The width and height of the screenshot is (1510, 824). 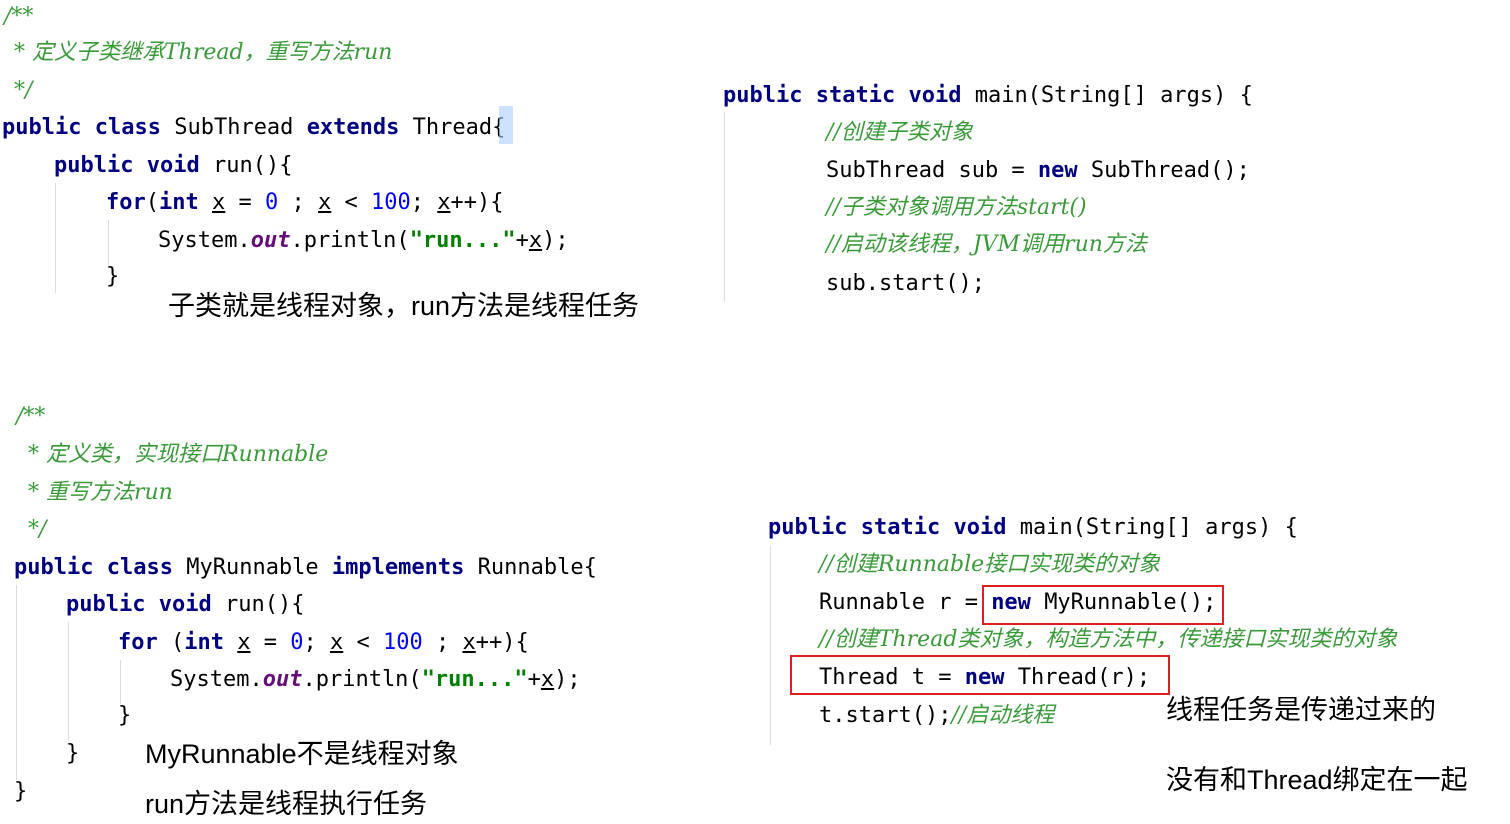 I want to click on doc-comment-line: * 重写方法run, so click(x=100, y=492).